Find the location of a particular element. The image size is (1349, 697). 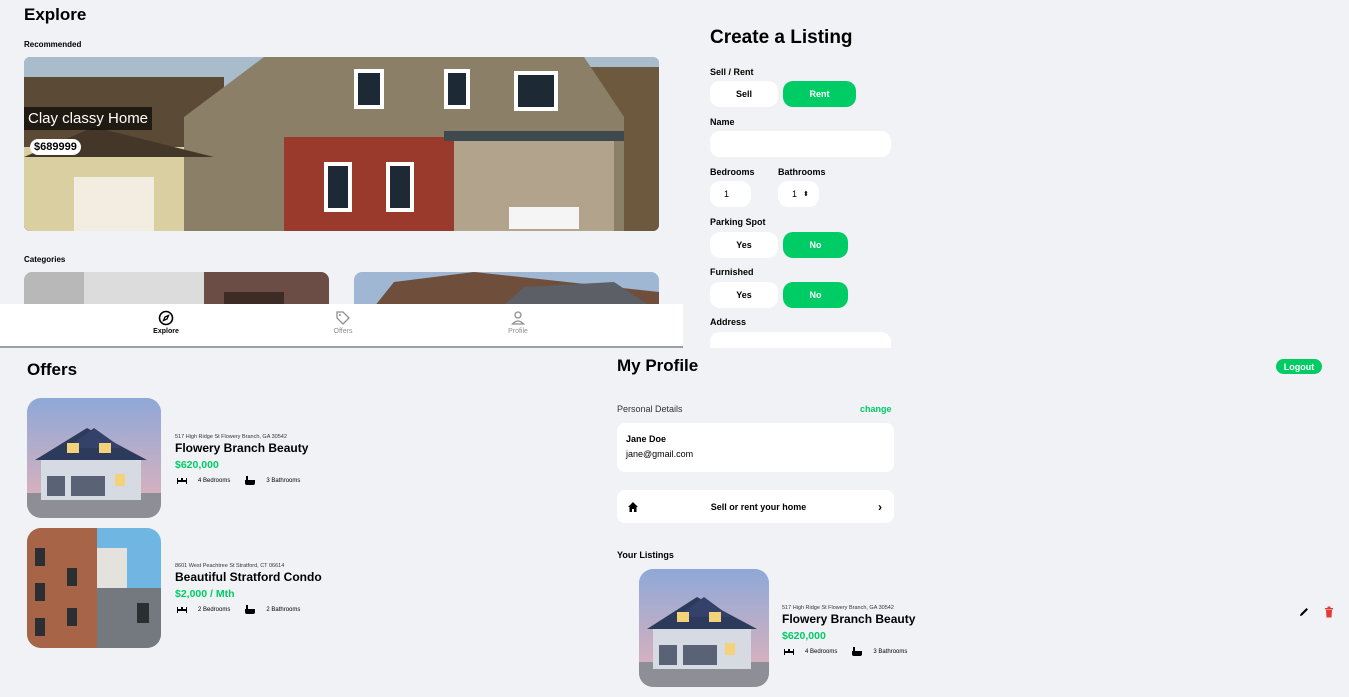

bottom-tab-bar: Explore Offers Profile is located at coordinates (341, 326).